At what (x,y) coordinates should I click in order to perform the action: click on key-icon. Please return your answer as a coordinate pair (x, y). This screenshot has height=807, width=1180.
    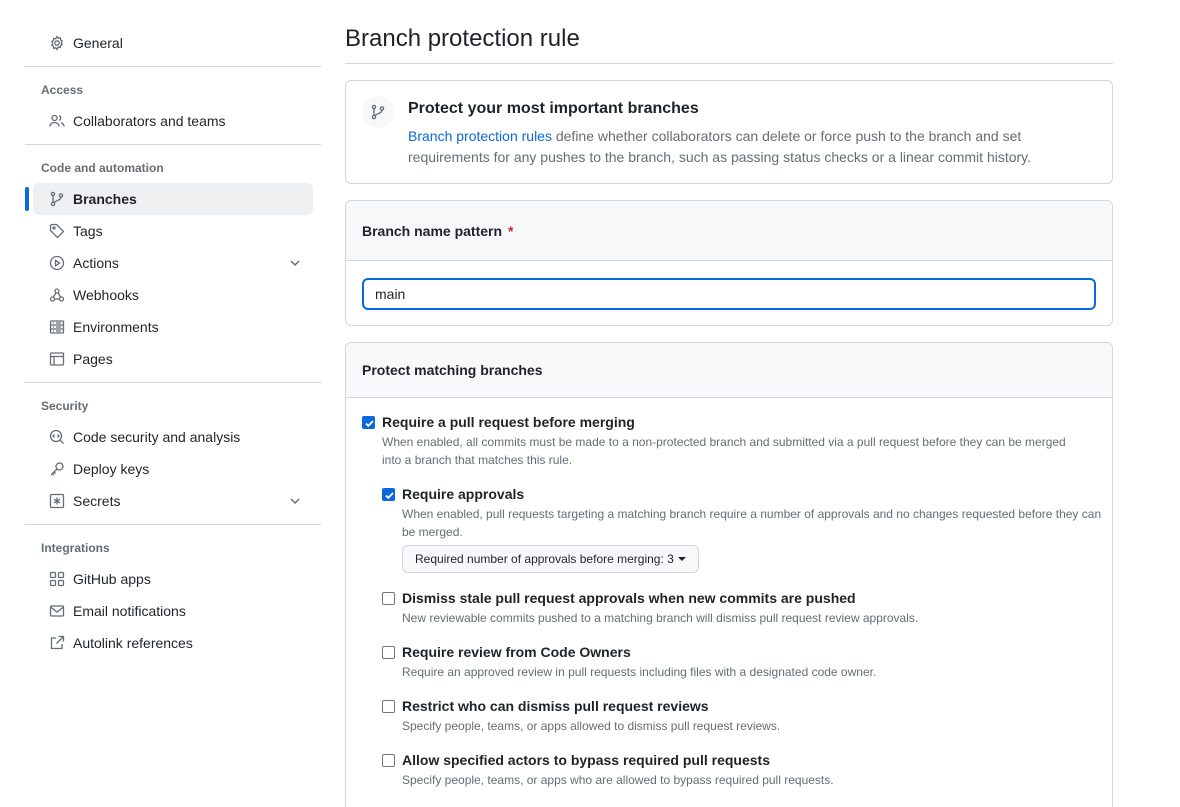
    Looking at the image, I should click on (57, 469).